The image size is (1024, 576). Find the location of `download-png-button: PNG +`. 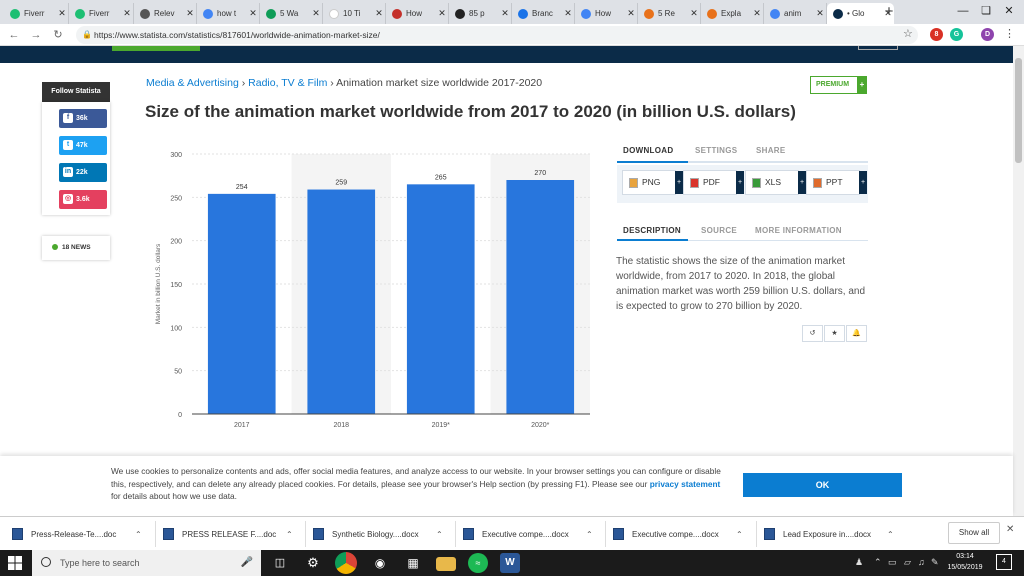

download-png-button: PNG + is located at coordinates (652, 182).